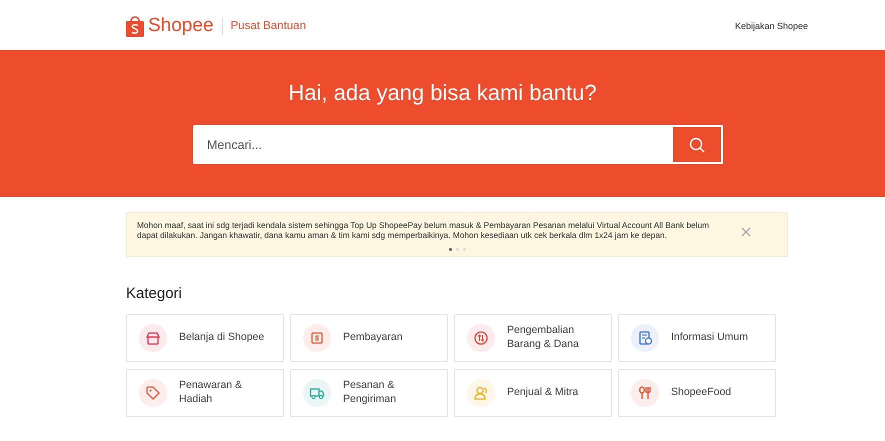 The image size is (885, 441). Describe the element at coordinates (709, 338) in the screenshot. I see `category-label: Informasi Umum` at that location.